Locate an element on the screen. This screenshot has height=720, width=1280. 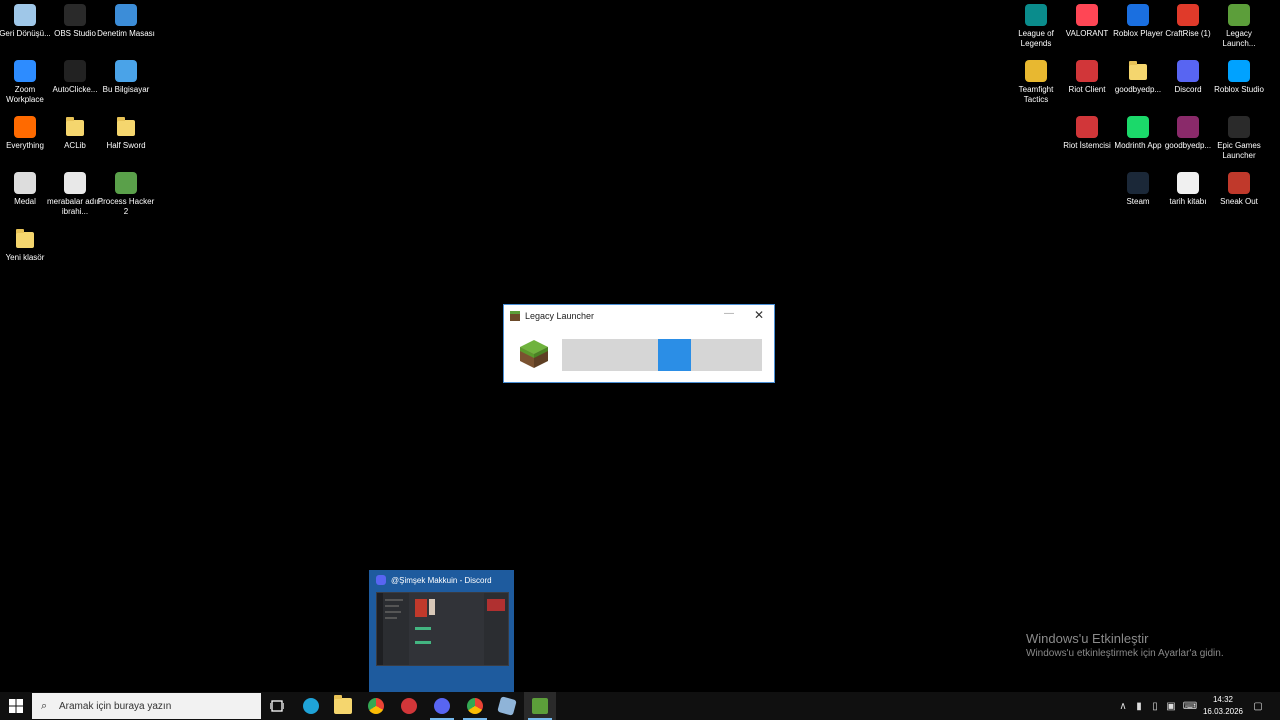
desktop-icon: ACLib is located at coordinates (75, 133).